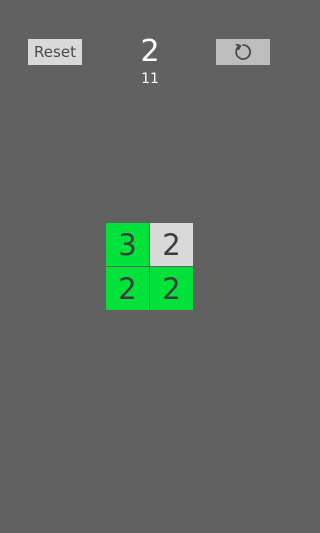 The width and height of the screenshot is (320, 533). I want to click on restart-button, so click(243, 52).